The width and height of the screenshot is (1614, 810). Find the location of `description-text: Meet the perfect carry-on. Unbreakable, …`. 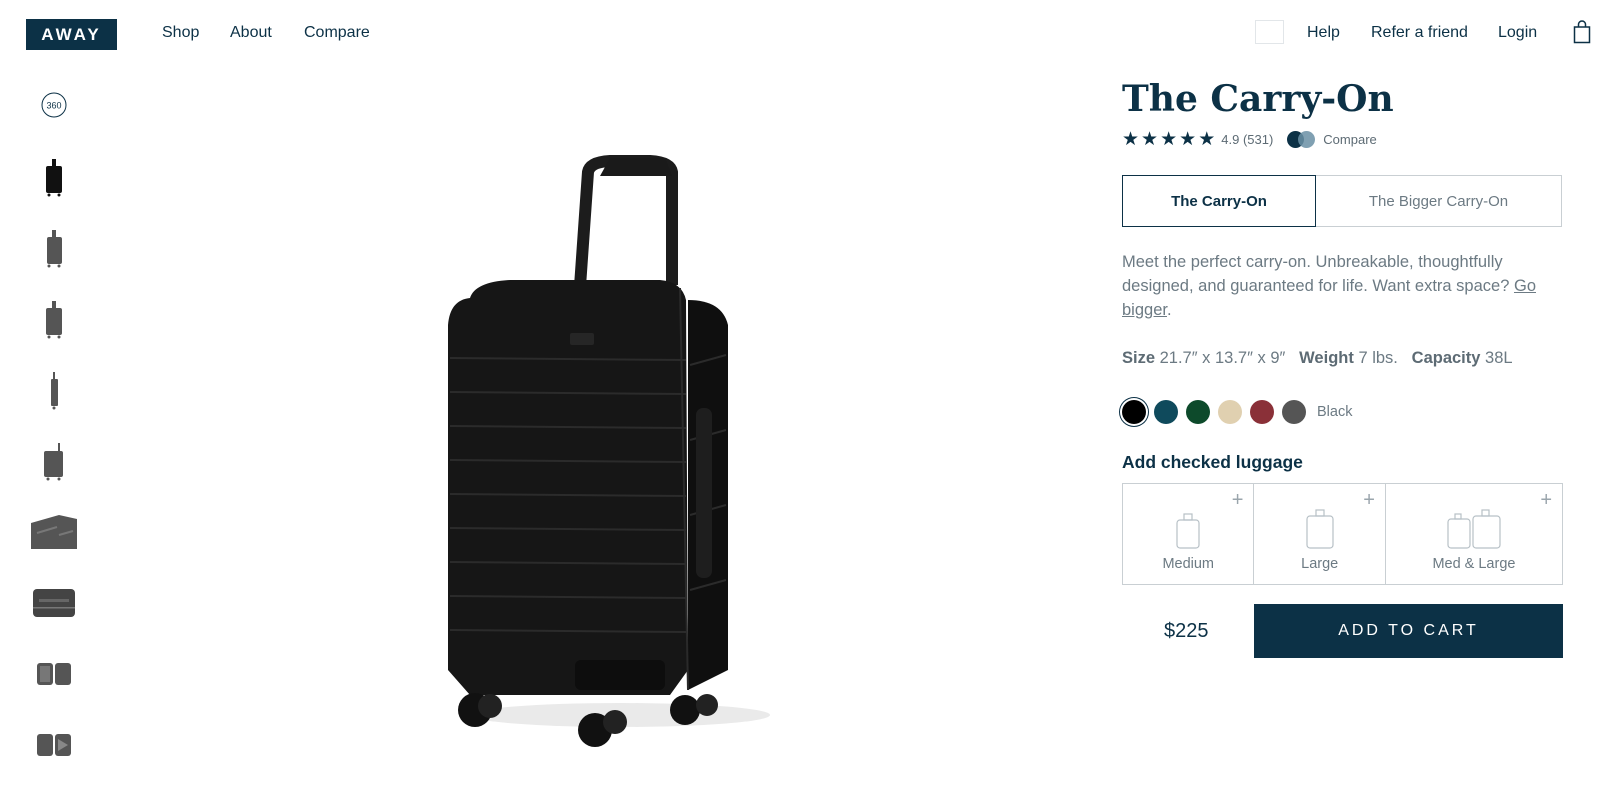

description-text: Meet the perfect carry-on. Unbreakable, … is located at coordinates (1316, 274).